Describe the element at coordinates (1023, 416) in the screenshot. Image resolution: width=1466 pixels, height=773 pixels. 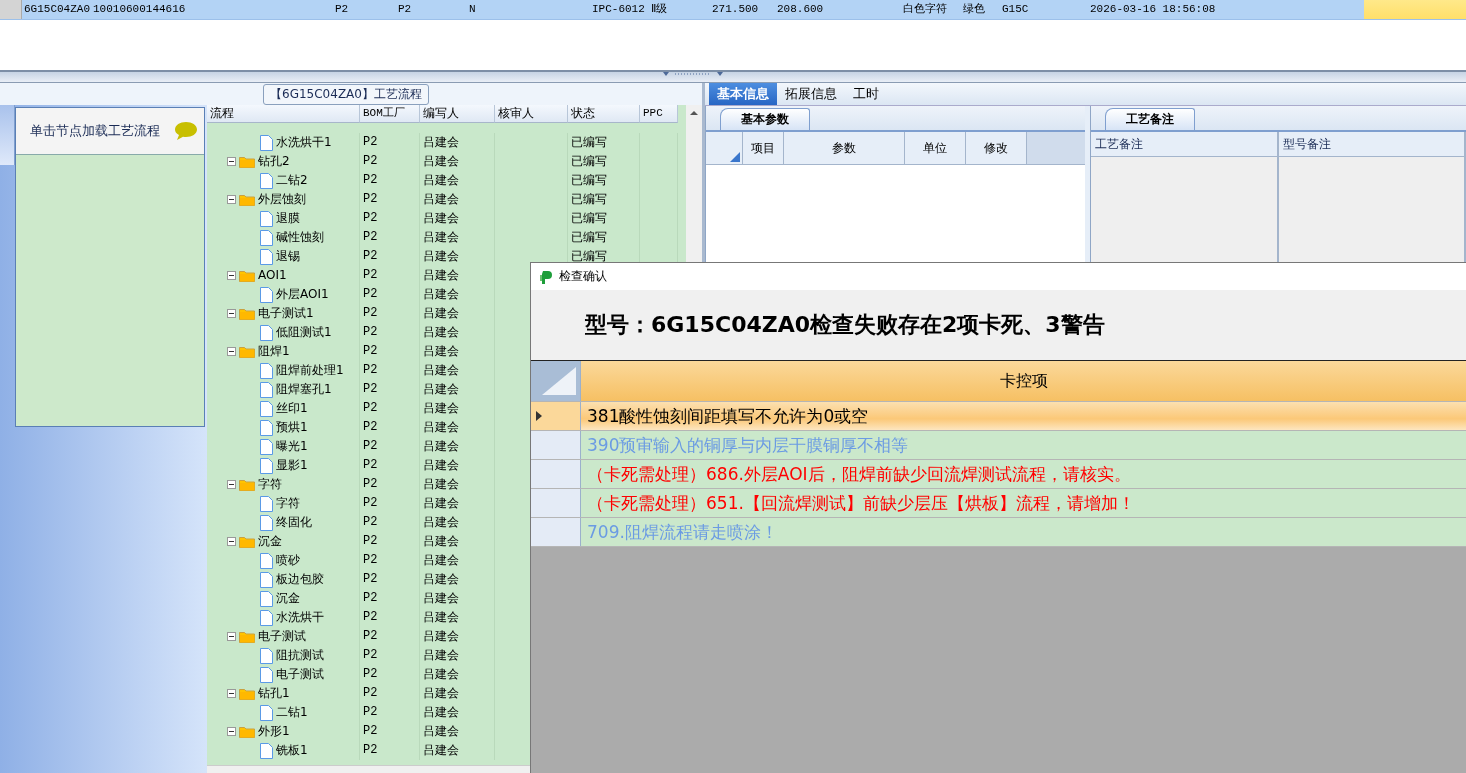
I see `check-item: 381酸性蚀刻间距填写不允许为0或空` at that location.